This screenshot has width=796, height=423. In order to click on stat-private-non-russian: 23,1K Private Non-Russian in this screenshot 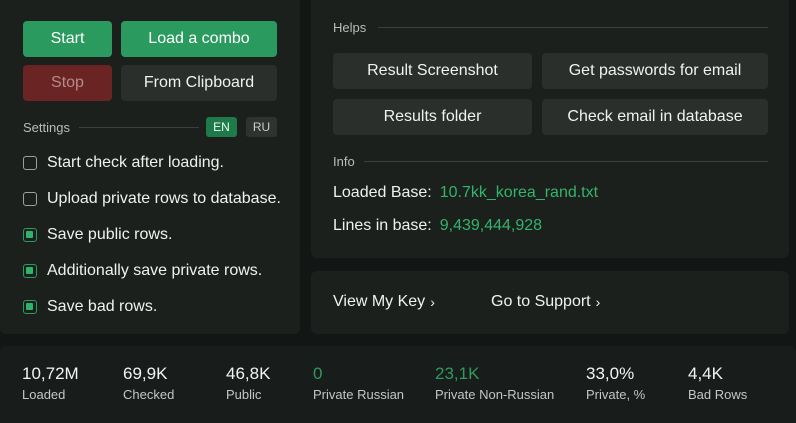, I will do `click(494, 383)`.